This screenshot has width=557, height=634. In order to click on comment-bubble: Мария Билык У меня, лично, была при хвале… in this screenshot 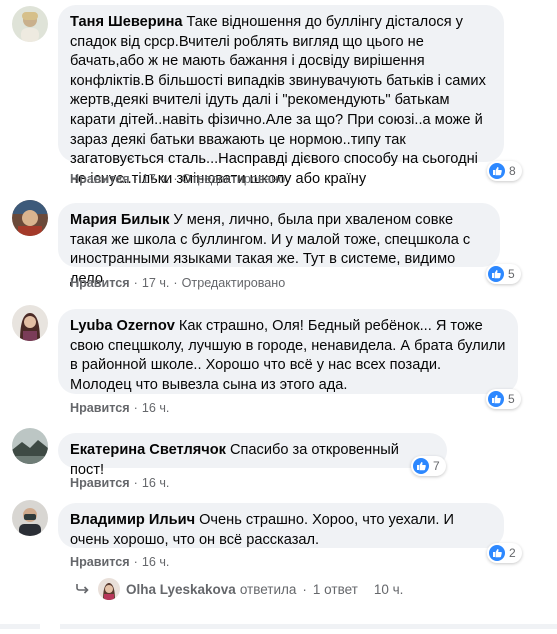, I will do `click(279, 245)`.